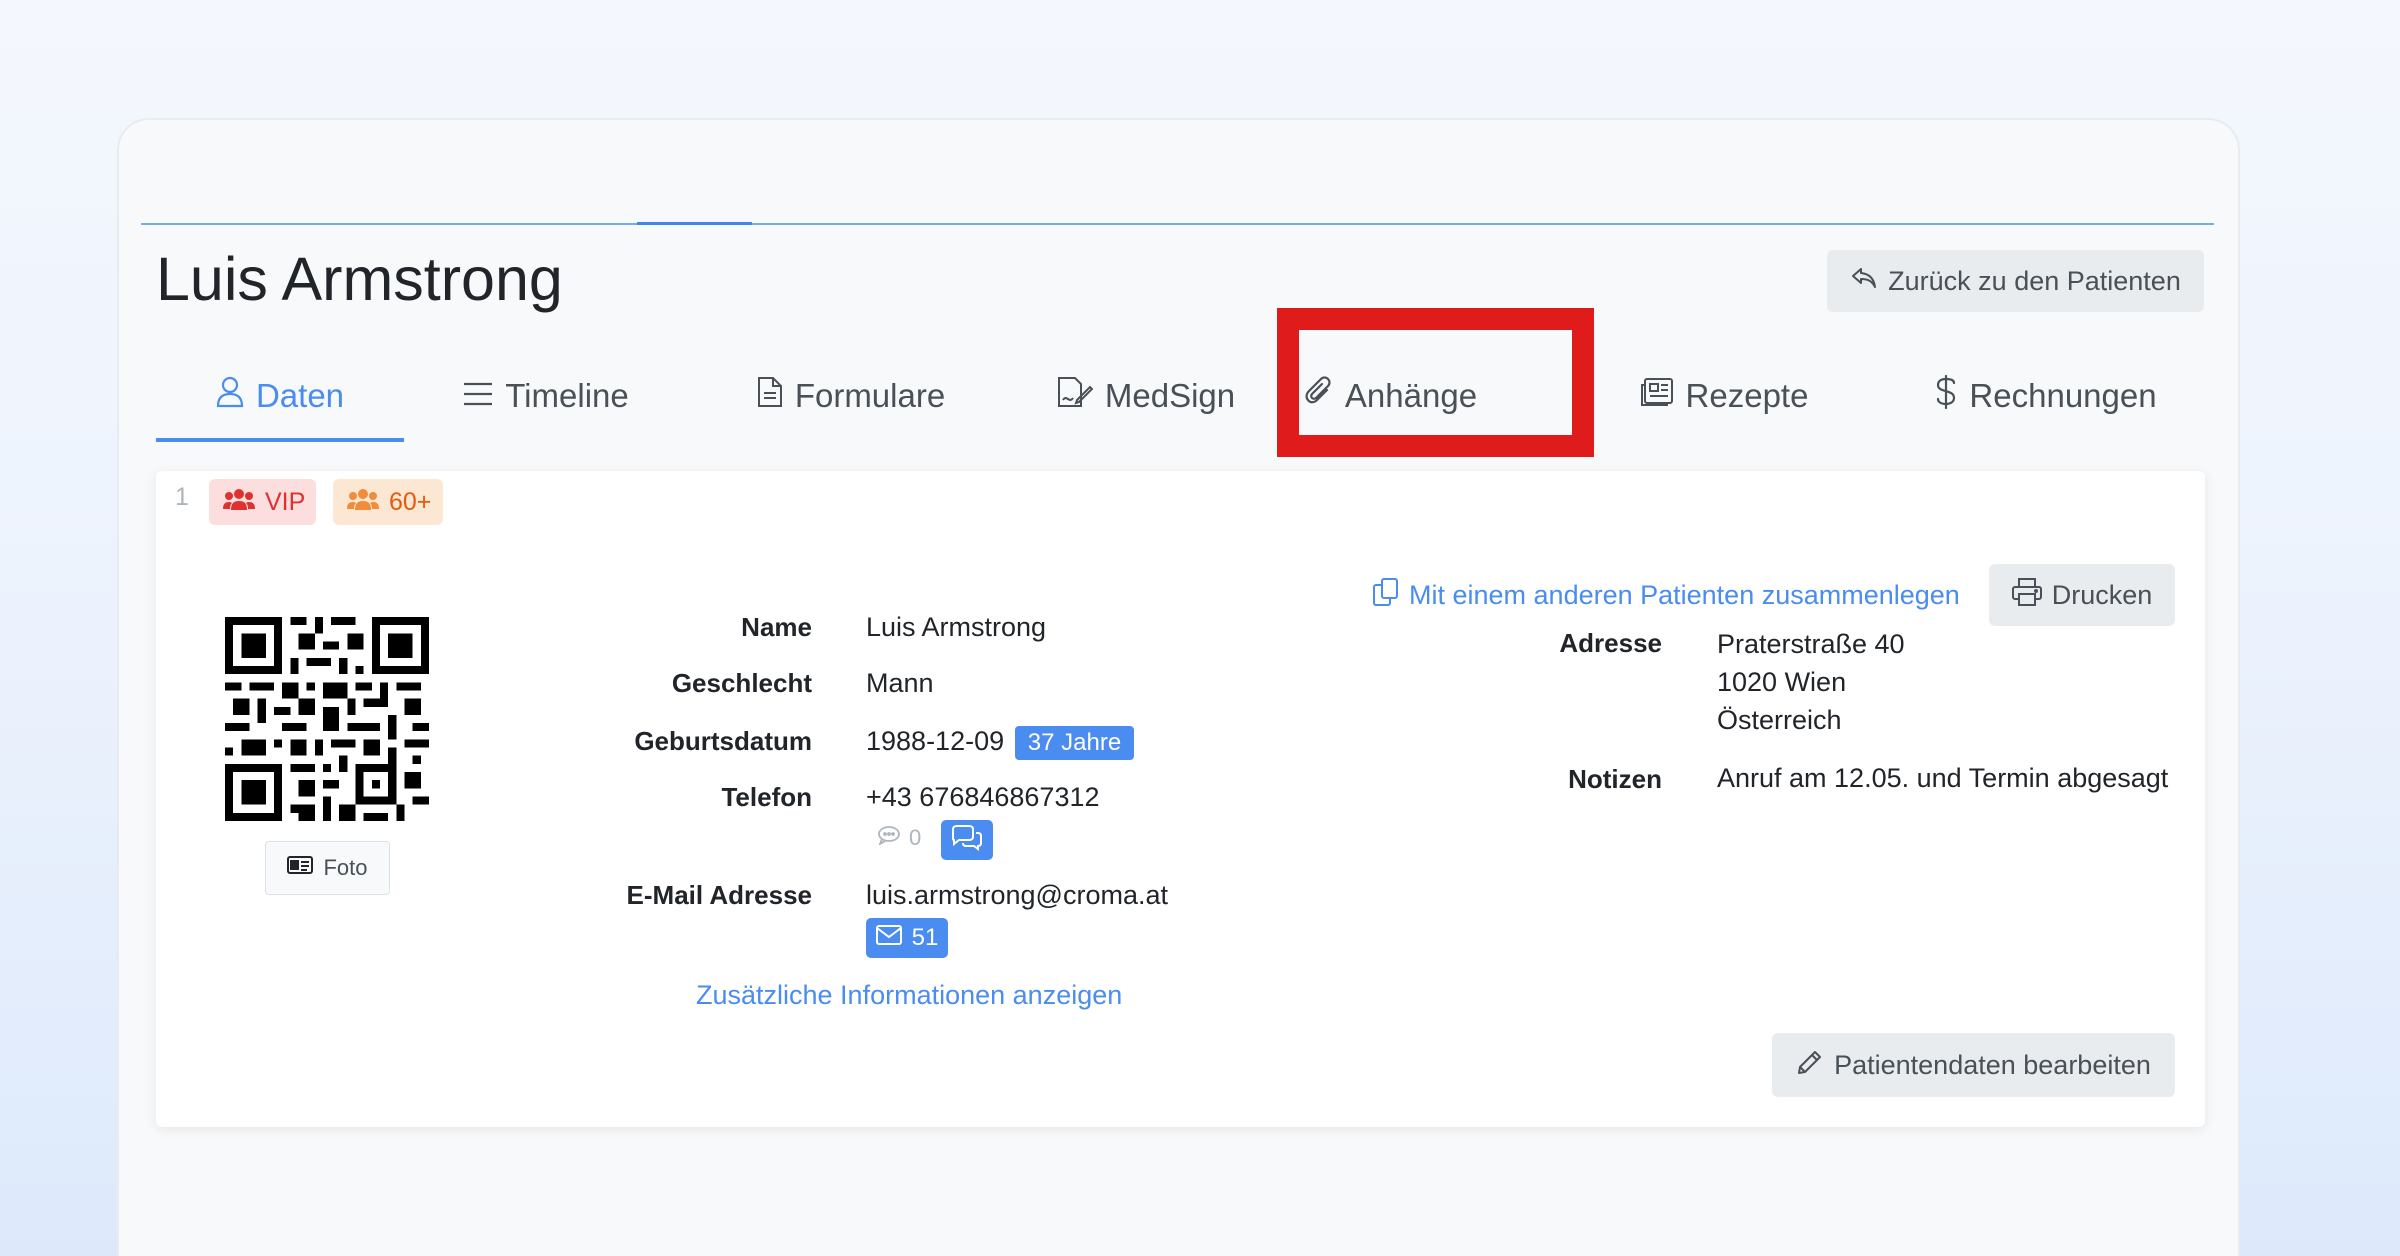 The height and width of the screenshot is (1256, 2400). What do you see at coordinates (1170, 395) in the screenshot?
I see `tab-label: MedSign` at bounding box center [1170, 395].